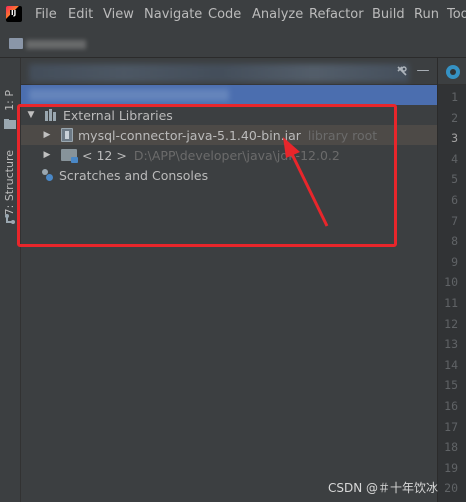  Describe the element at coordinates (451, 344) in the screenshot. I see `line-number: 13` at that location.